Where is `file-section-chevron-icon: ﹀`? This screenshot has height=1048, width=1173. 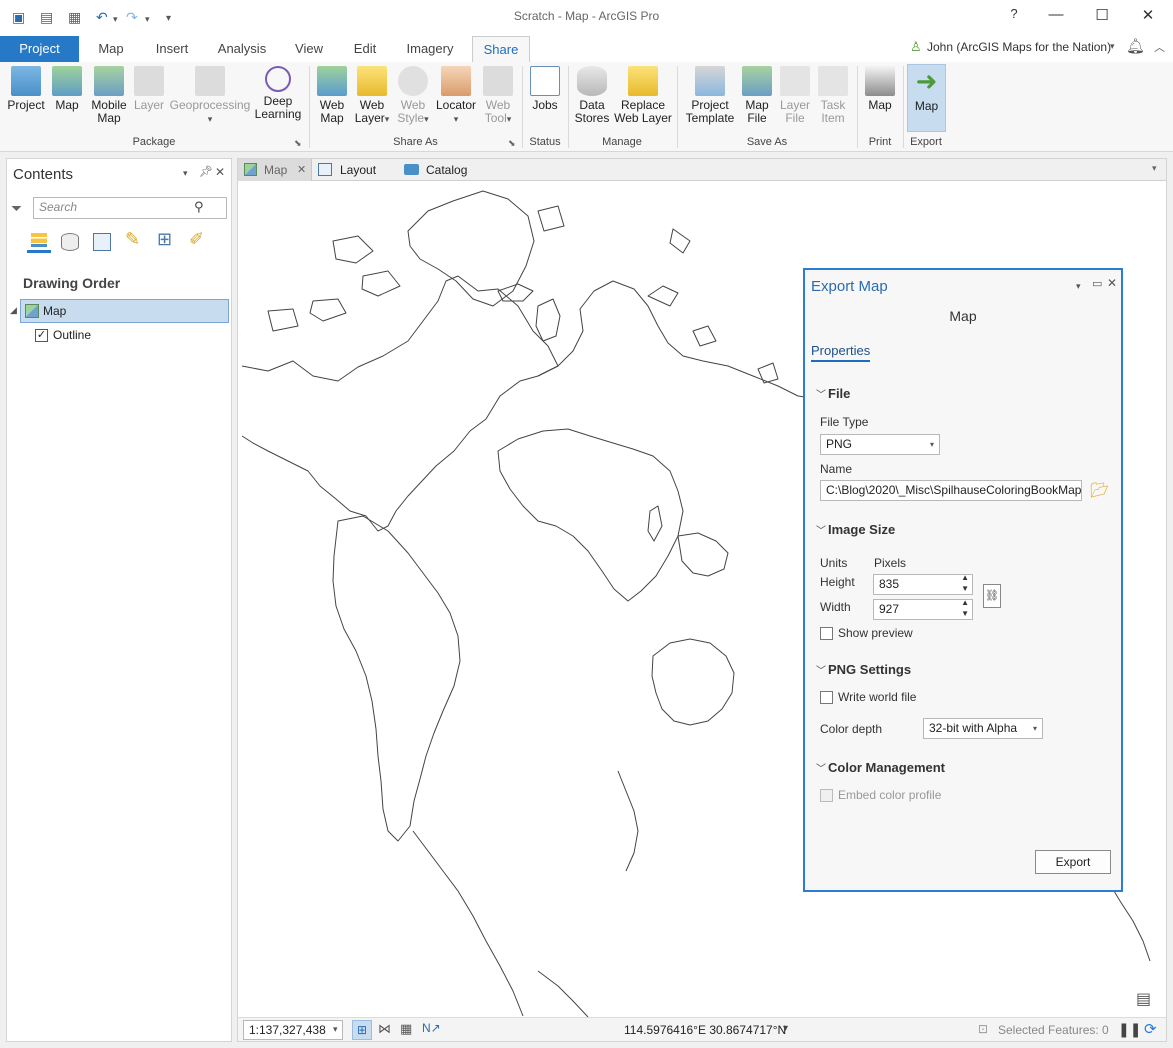
file-section-chevron-icon: ﹀ is located at coordinates (821, 393).